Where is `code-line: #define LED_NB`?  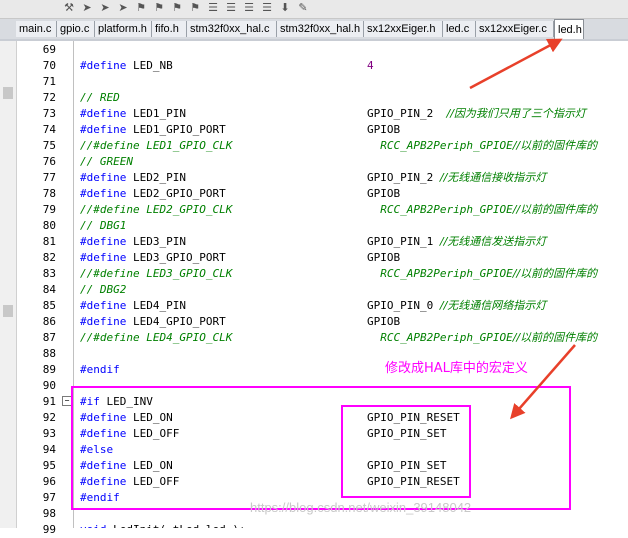
code-line: #define LED_NB is located at coordinates (126, 66).